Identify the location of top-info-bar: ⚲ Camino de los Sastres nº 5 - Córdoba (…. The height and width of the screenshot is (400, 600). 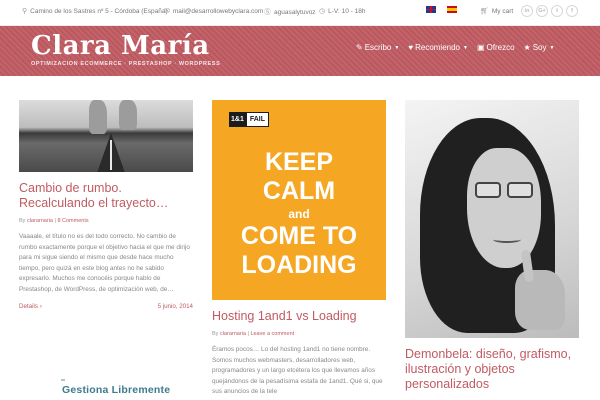
(300, 13).